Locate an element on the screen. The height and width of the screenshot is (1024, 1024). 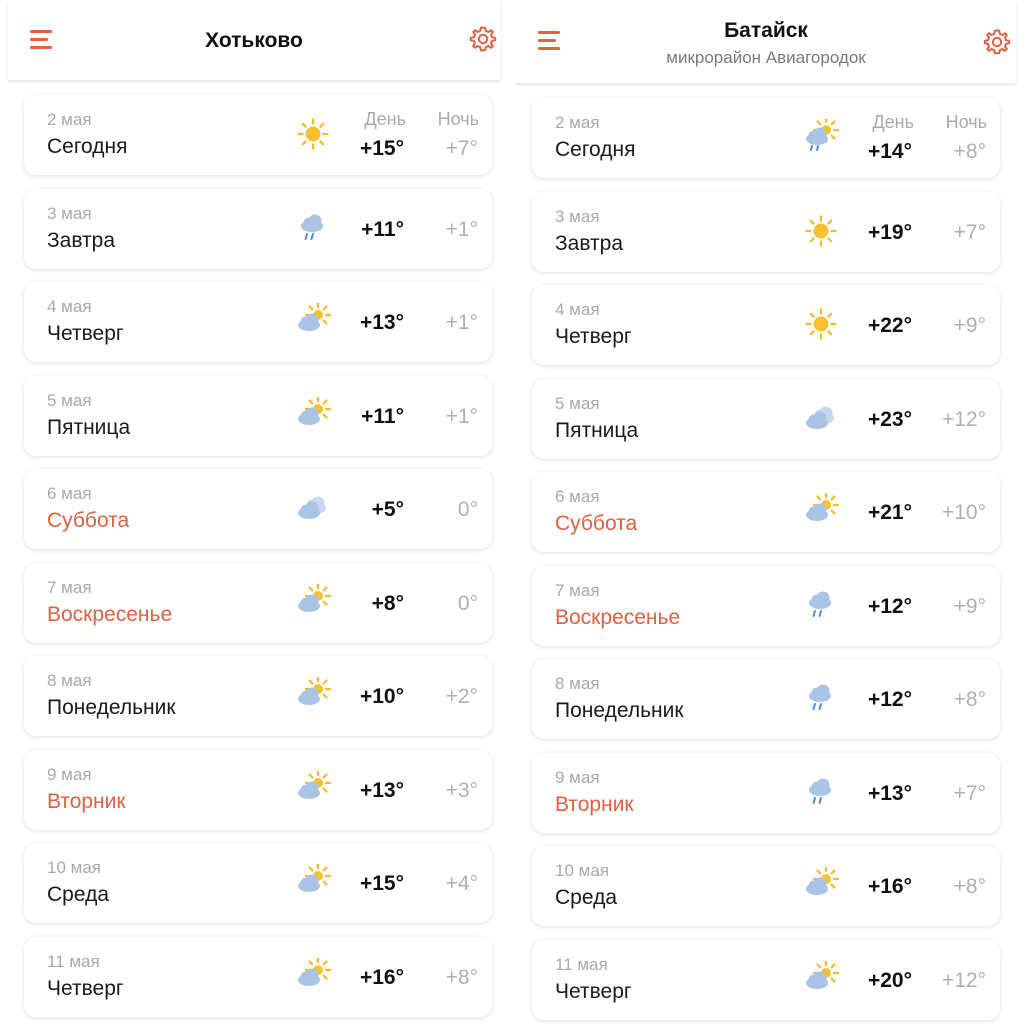
day-card: 5 мая Пятница +23° +12° is located at coordinates (766, 418).